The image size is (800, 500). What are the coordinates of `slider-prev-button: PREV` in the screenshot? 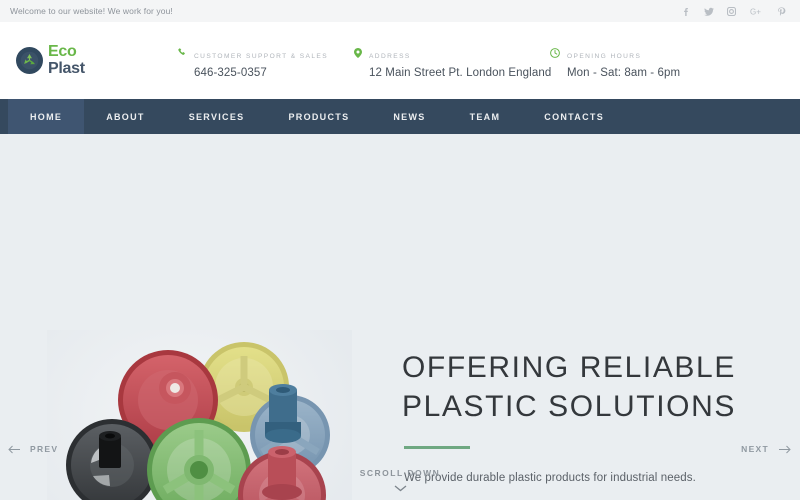 It's located at (33, 449).